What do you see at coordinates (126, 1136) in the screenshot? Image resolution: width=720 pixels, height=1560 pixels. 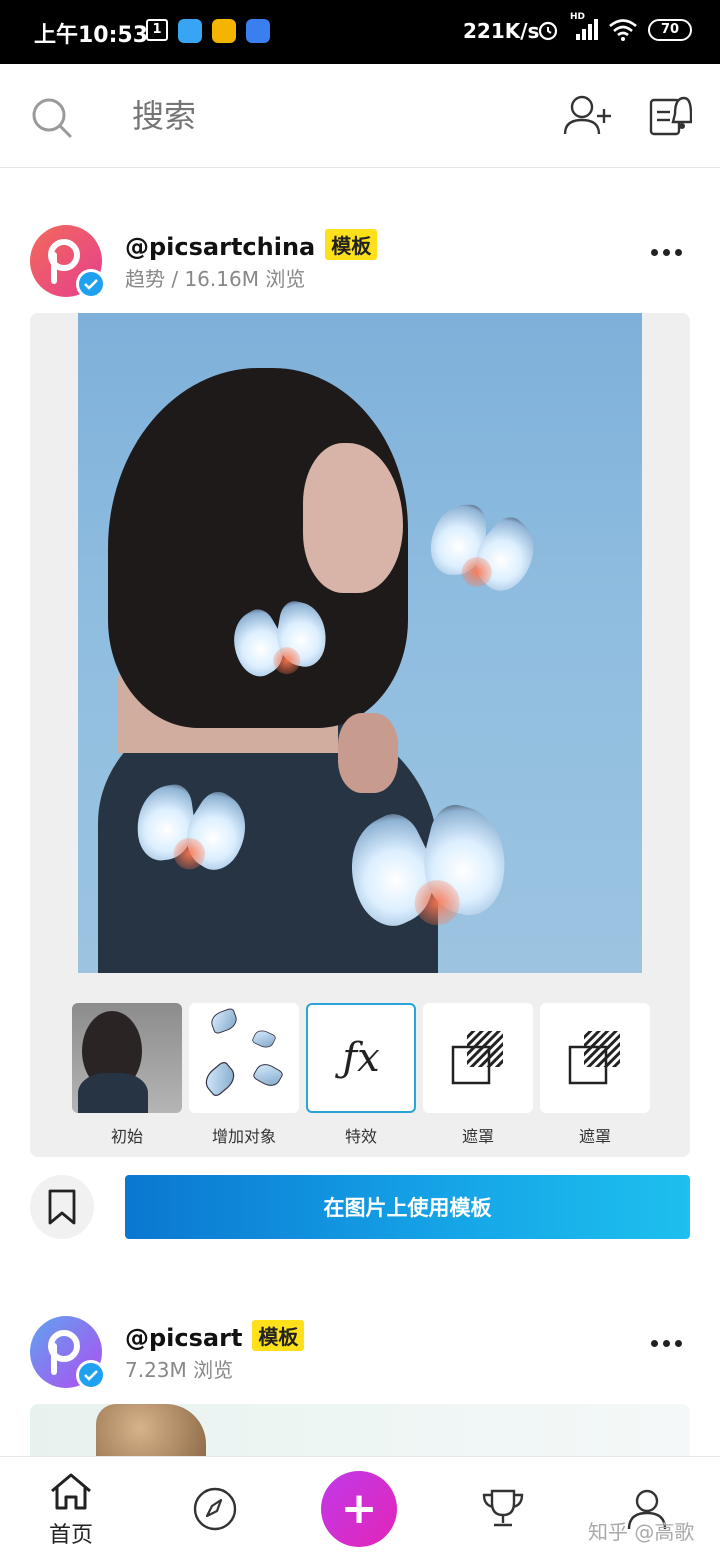 I see `step-label: 初始` at bounding box center [126, 1136].